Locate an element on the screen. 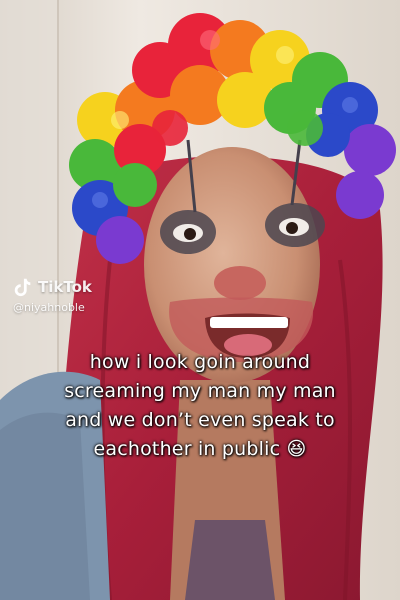 The width and height of the screenshot is (400, 600). caption-line: screaming my man my man is located at coordinates (200, 391).